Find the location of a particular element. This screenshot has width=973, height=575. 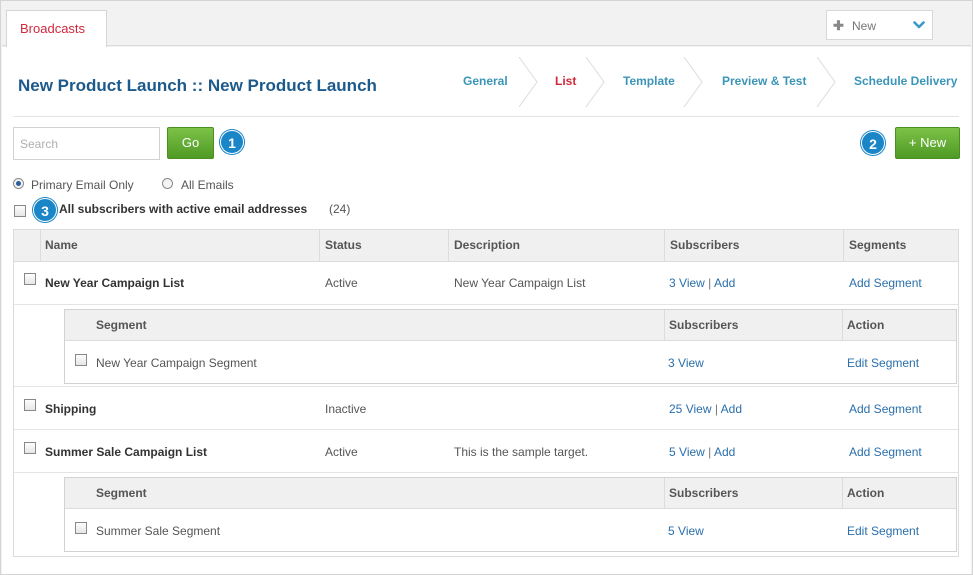

callout-badge-3: 3 is located at coordinates (45, 210).